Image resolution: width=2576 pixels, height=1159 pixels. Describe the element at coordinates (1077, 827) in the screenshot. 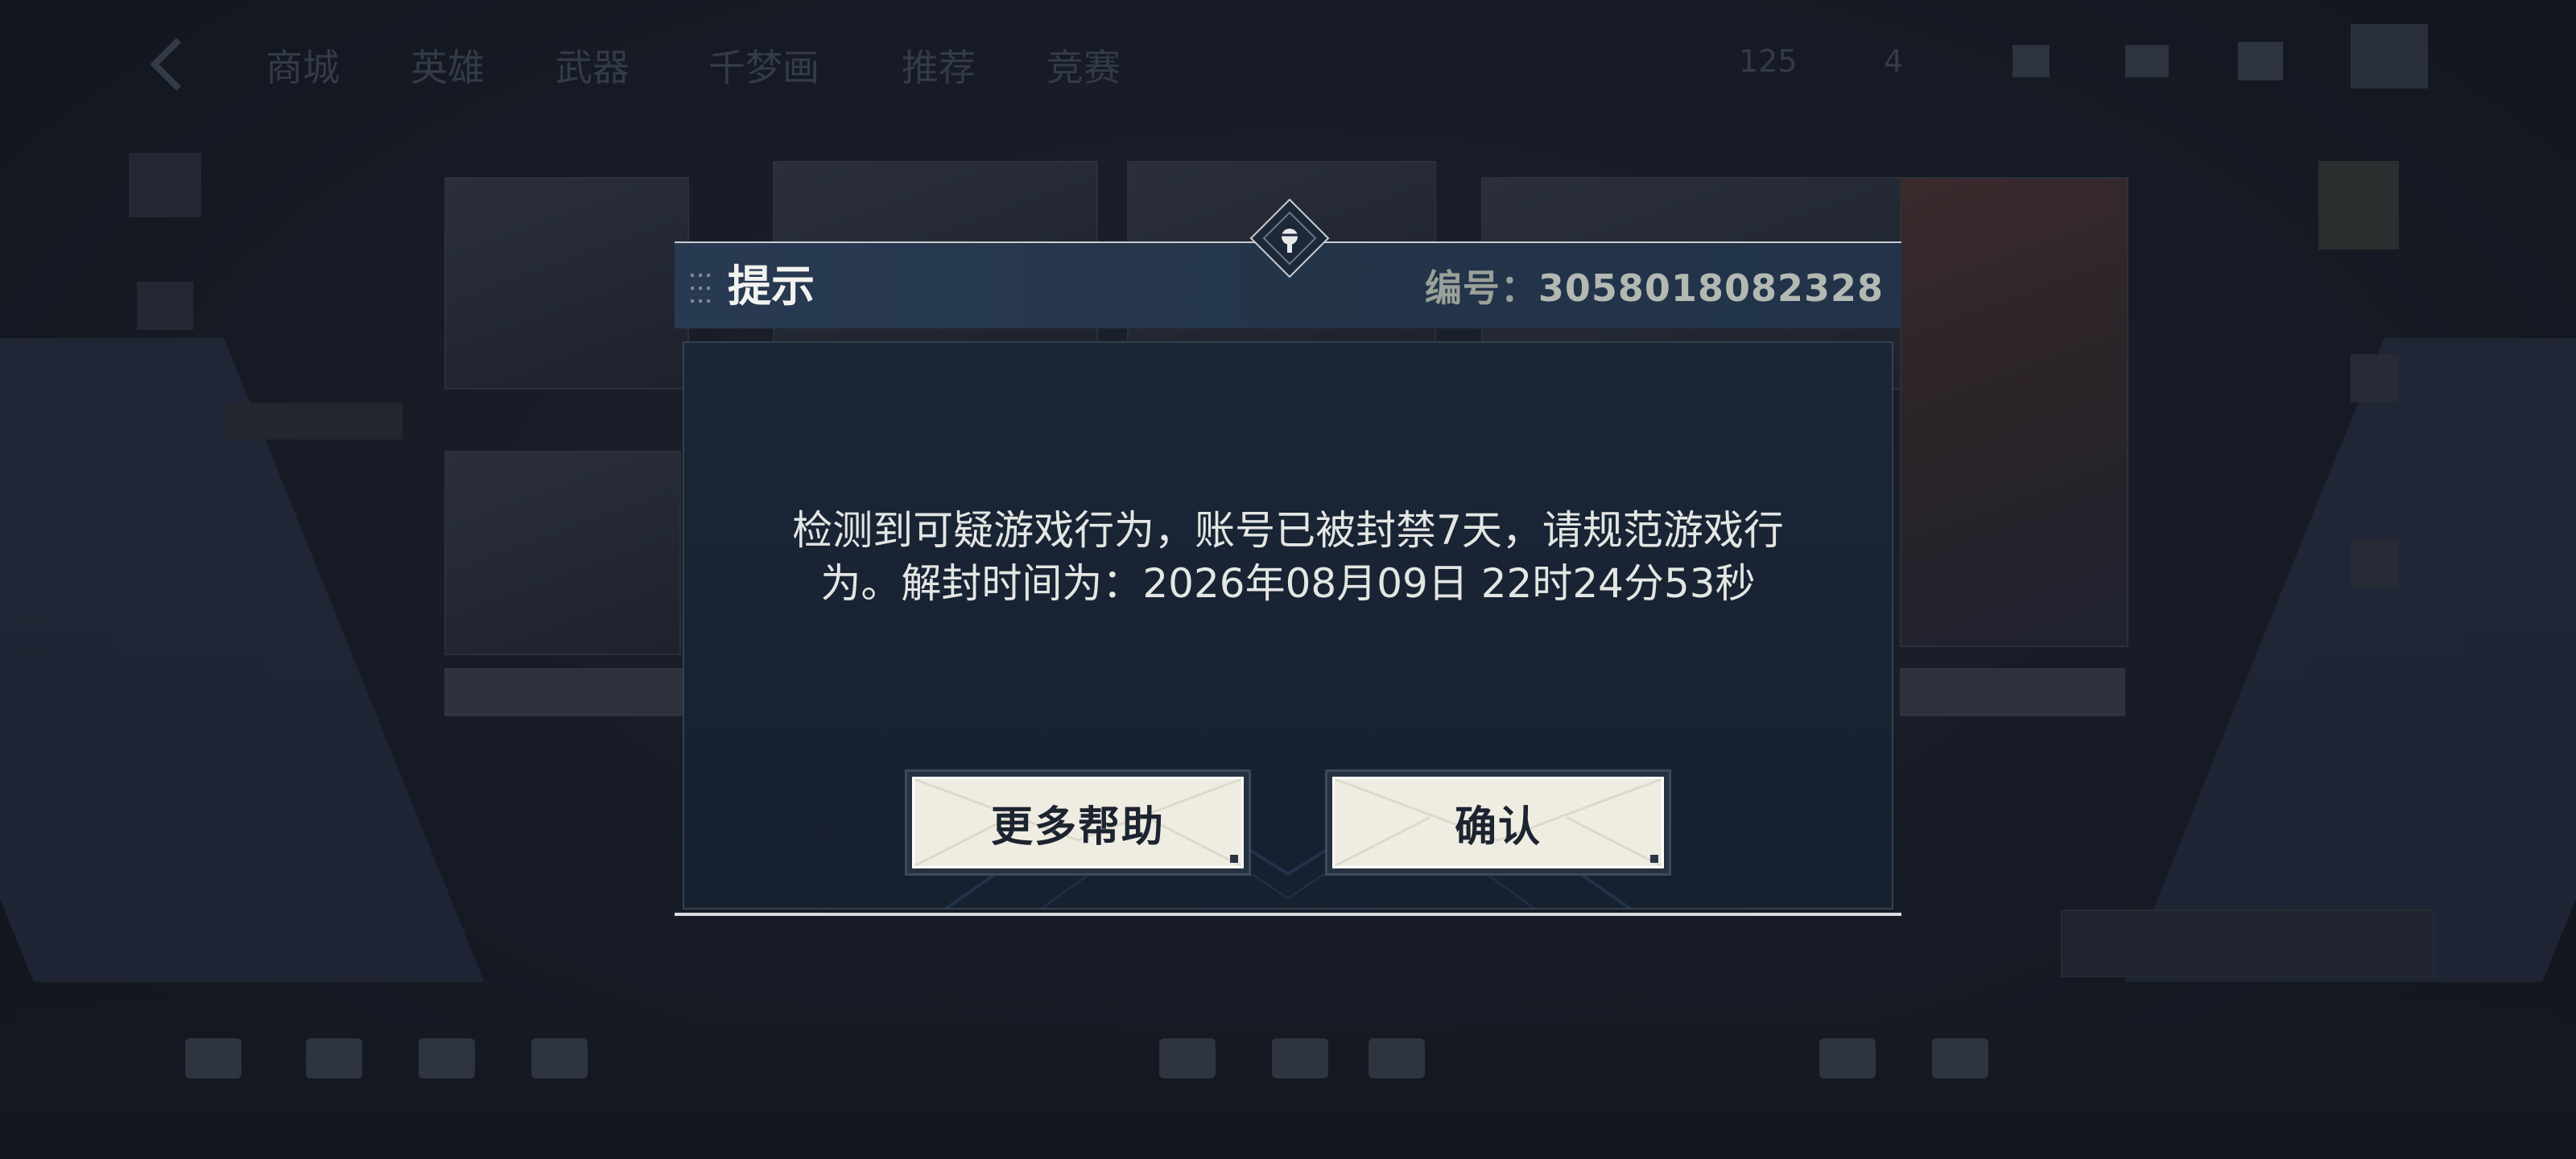

I see `more-help-label: 更多帮助` at that location.